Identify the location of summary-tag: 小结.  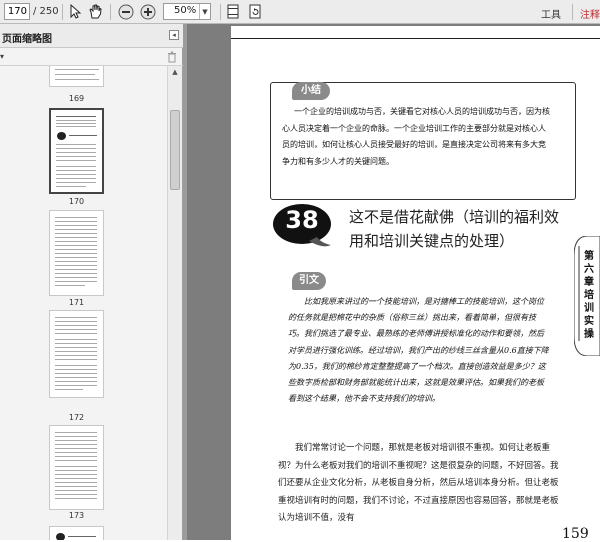
(311, 91).